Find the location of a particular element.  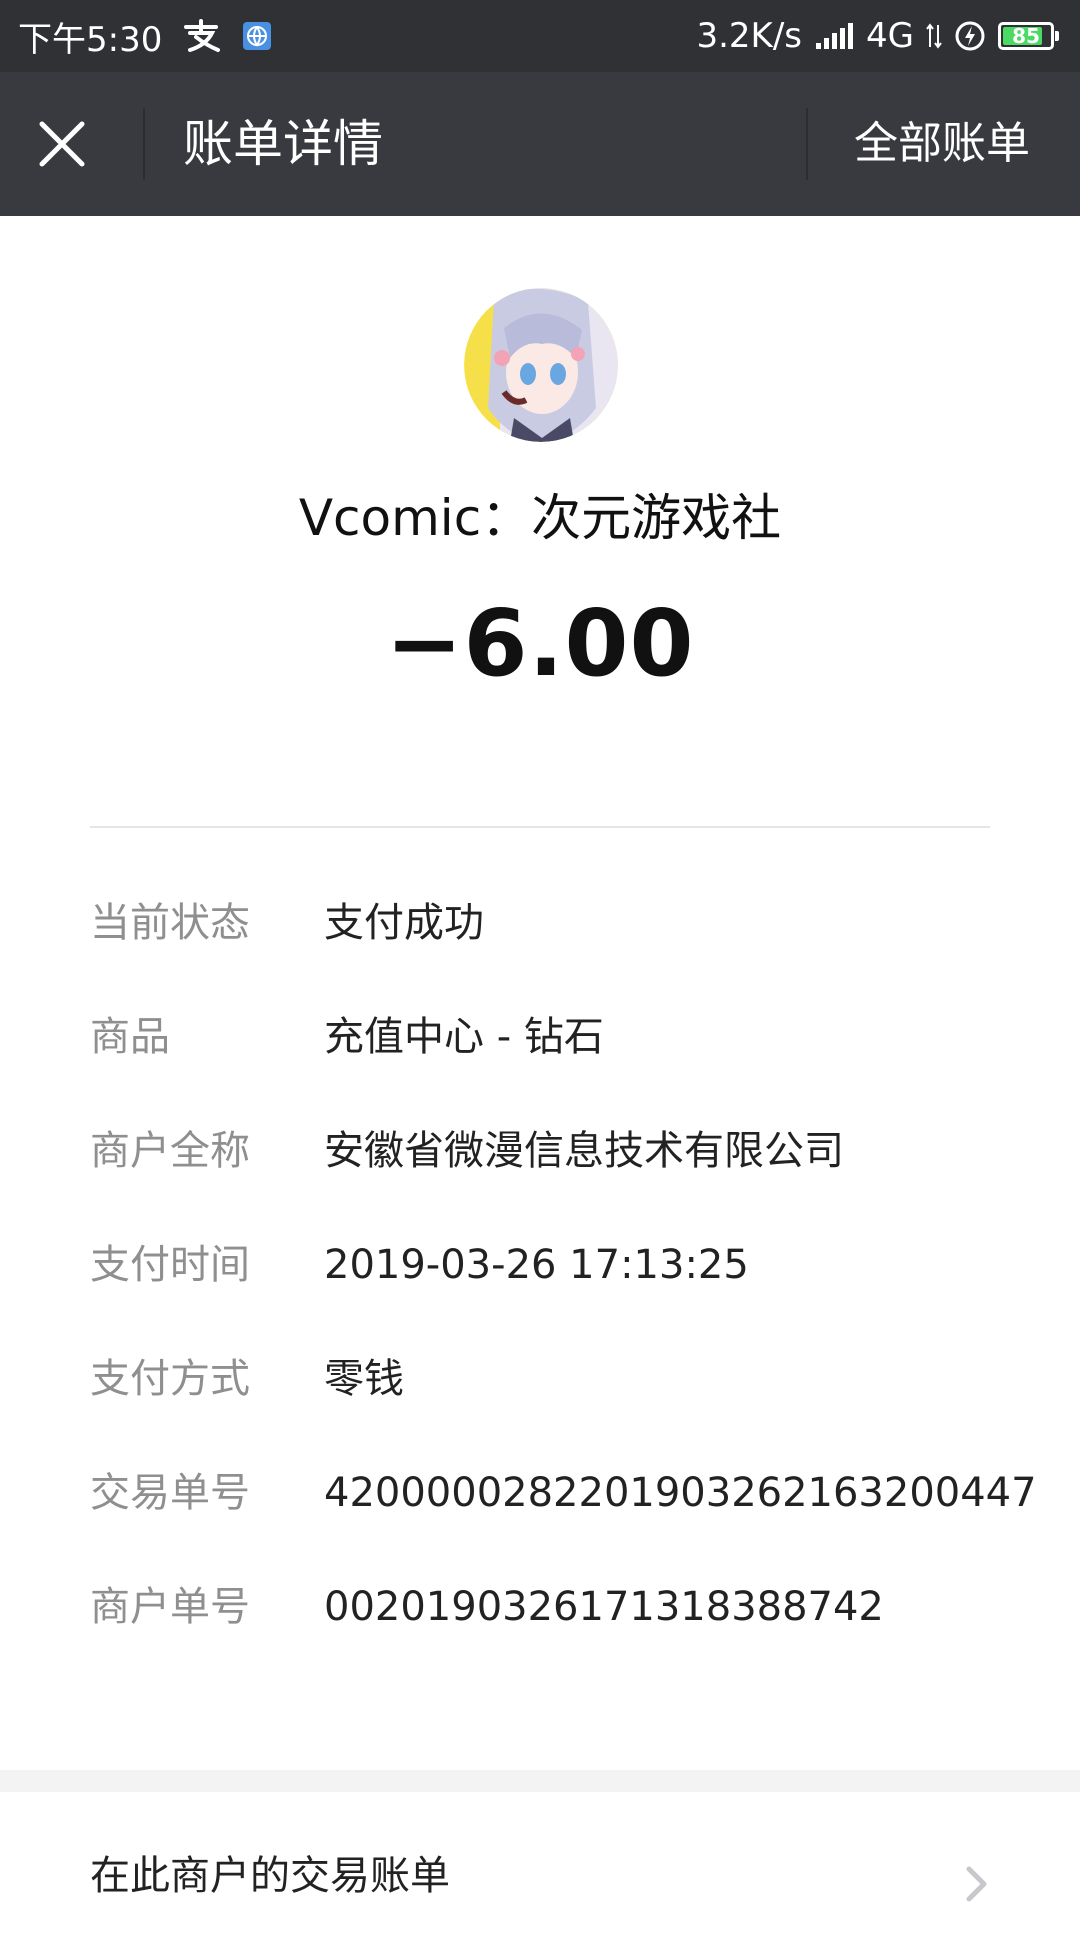

globe-icon is located at coordinates (257, 36).